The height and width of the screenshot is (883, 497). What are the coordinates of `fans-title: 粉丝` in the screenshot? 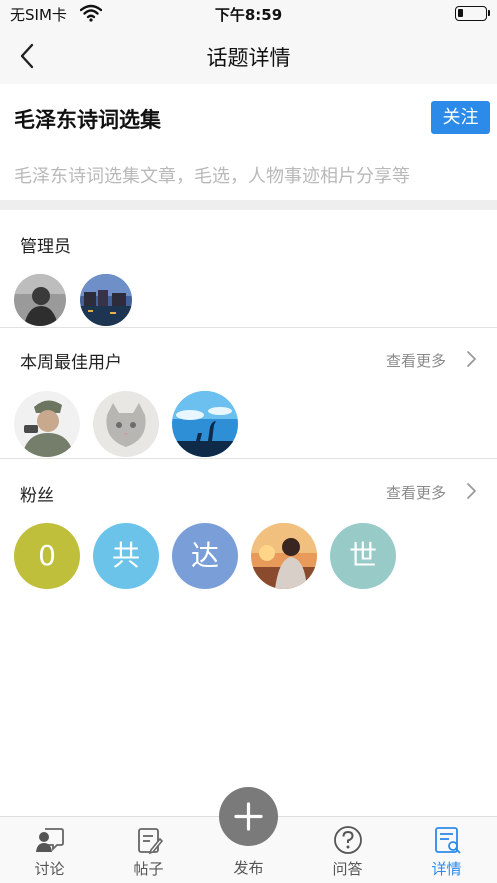 It's located at (37, 496).